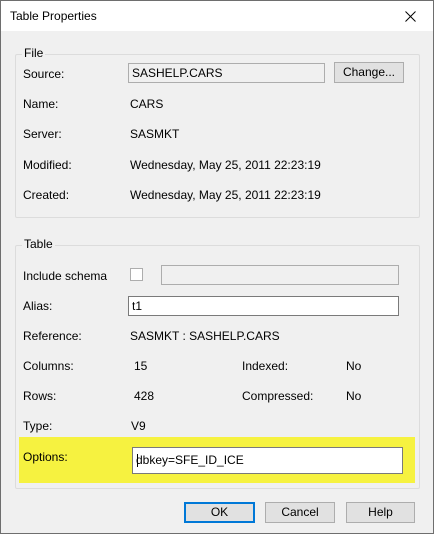 The height and width of the screenshot is (534, 434). Describe the element at coordinates (65, 276) in the screenshot. I see `include-schema-label: Include schema` at that location.